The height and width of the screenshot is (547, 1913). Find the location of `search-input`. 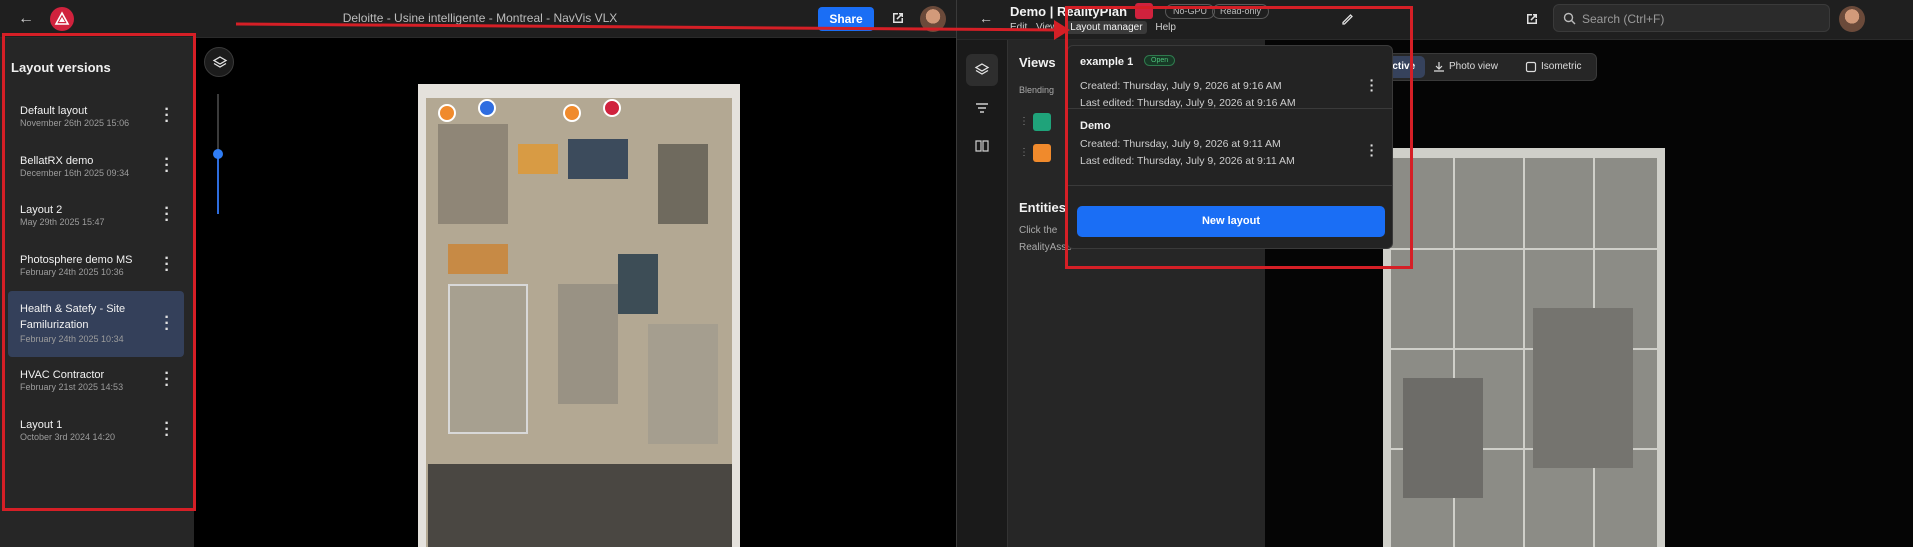

search-input is located at coordinates (1702, 19).